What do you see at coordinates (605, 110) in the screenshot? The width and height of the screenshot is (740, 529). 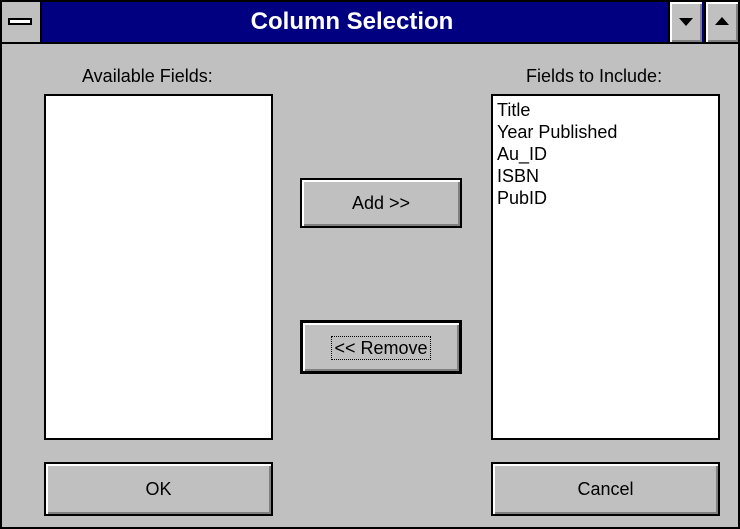 I see `list-item-title: Title` at bounding box center [605, 110].